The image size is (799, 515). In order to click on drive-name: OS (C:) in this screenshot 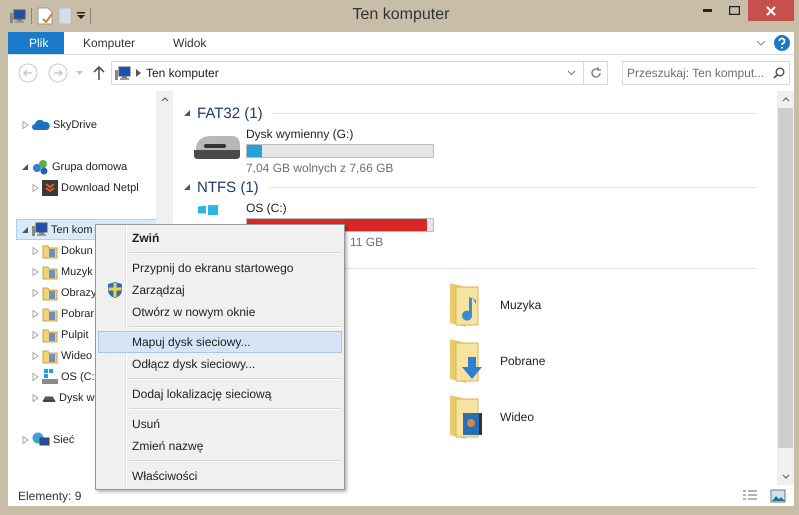, I will do `click(340, 208)`.